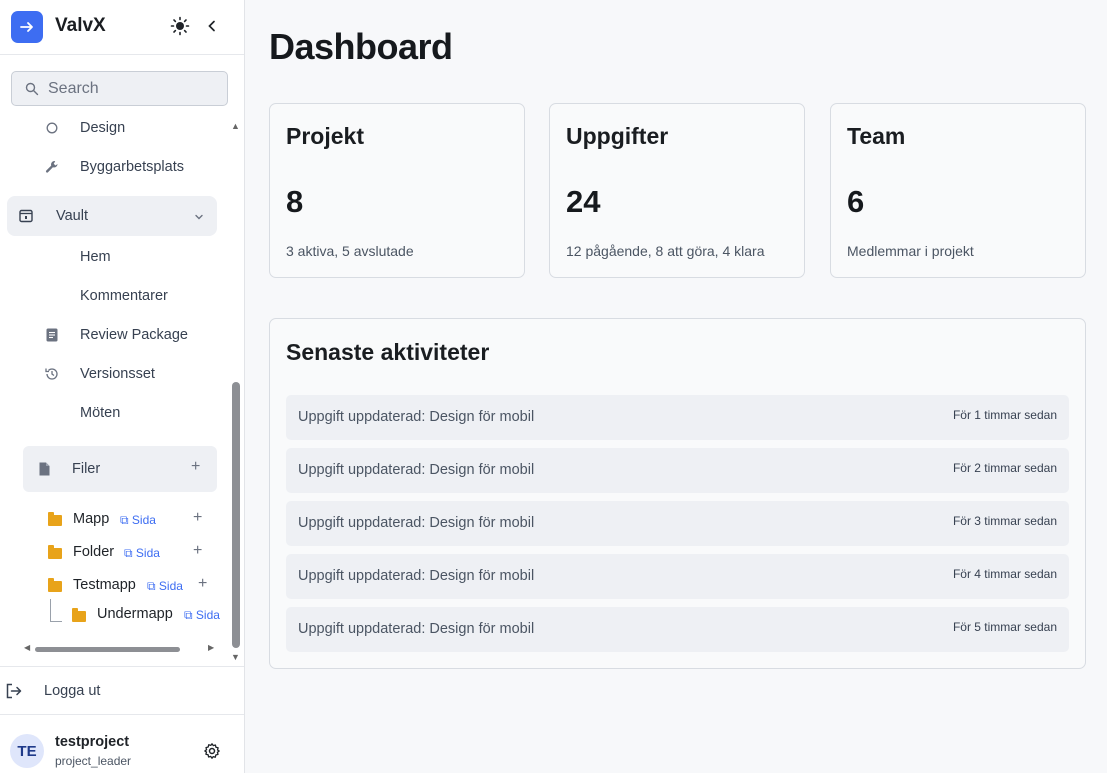  What do you see at coordinates (180, 26) in the screenshot?
I see `sun-icon` at bounding box center [180, 26].